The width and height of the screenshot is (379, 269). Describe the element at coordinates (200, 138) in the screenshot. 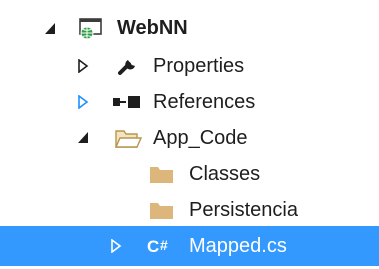

I see `tree-item-label: App_Code` at that location.